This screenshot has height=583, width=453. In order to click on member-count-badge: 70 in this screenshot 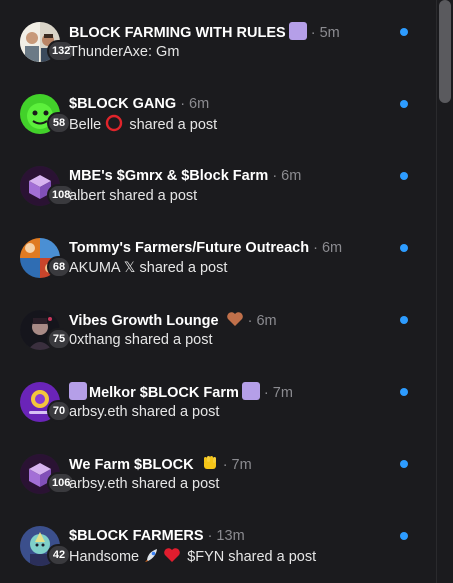, I will do `click(59, 411)`.